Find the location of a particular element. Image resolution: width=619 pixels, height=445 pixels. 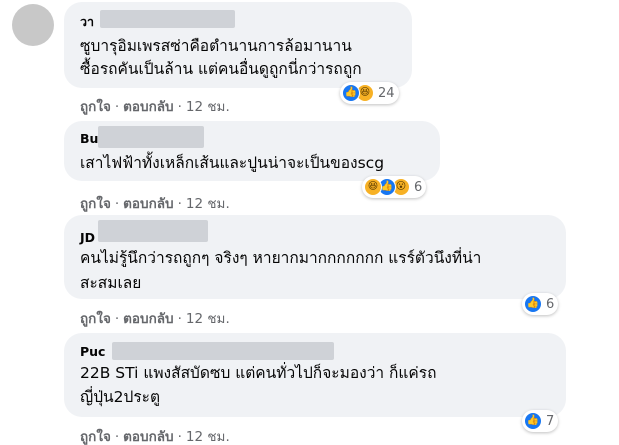

comment-author: Bu is located at coordinates (89, 138).